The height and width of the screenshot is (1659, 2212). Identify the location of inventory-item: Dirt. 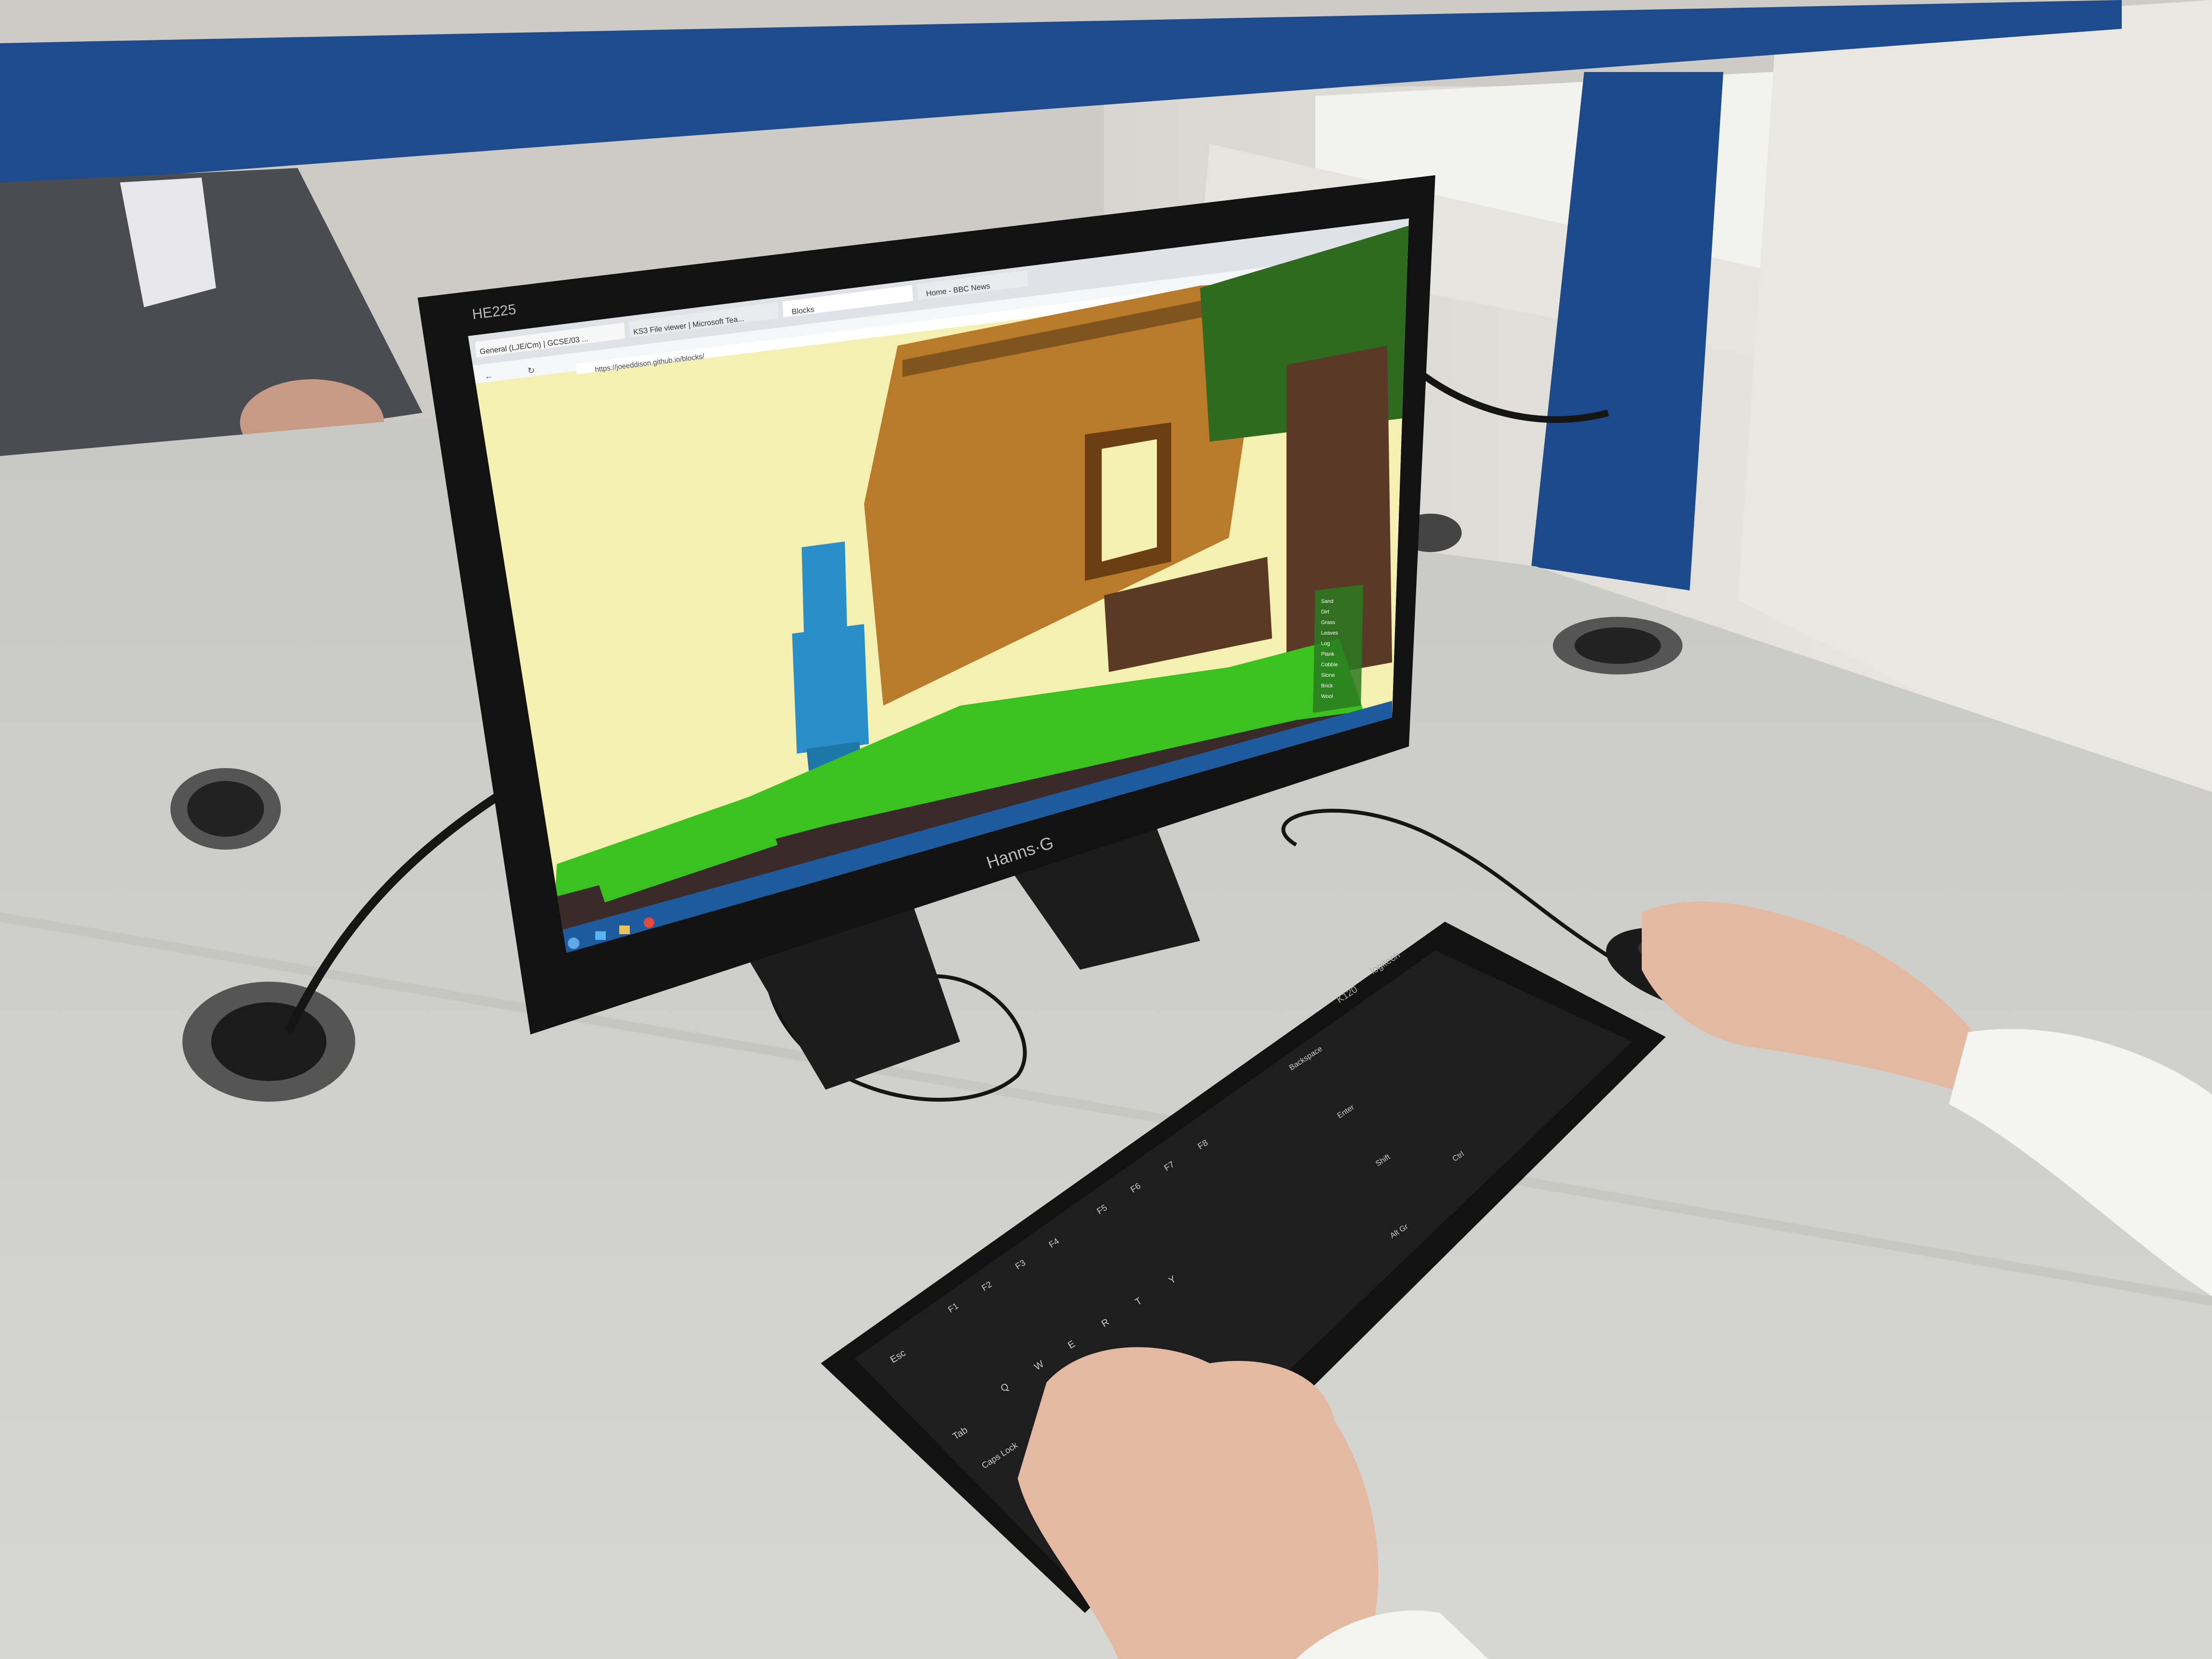
(1325, 612).